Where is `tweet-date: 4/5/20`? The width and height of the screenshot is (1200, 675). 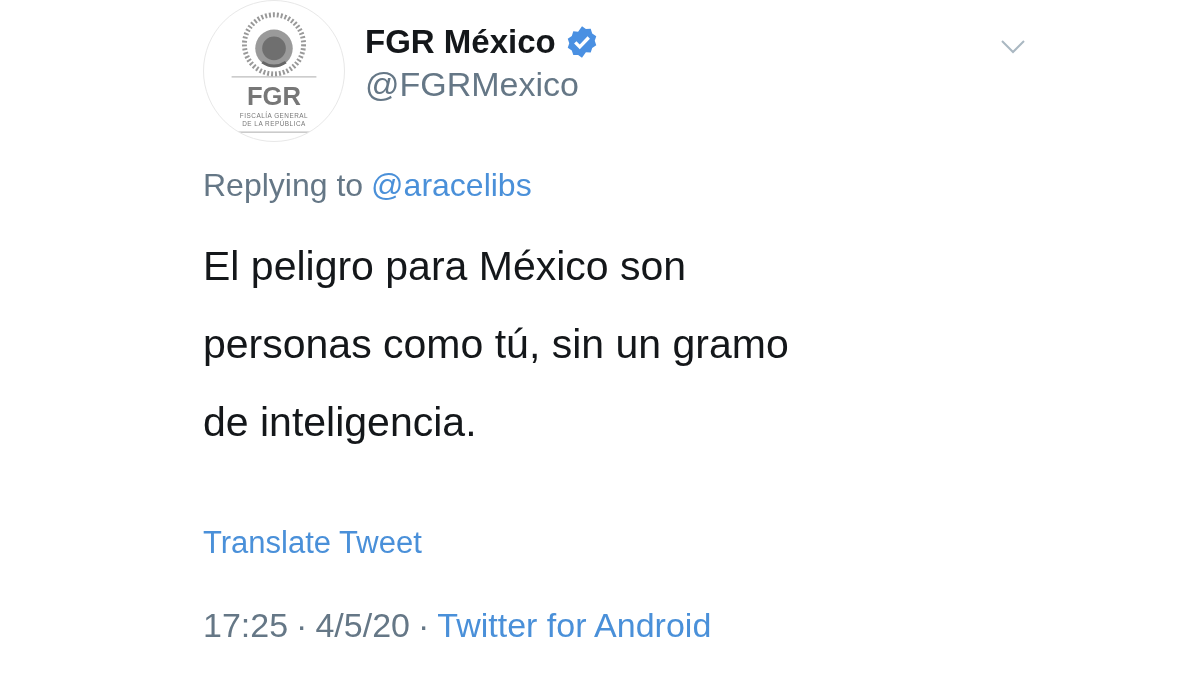 tweet-date: 4/5/20 is located at coordinates (362, 626).